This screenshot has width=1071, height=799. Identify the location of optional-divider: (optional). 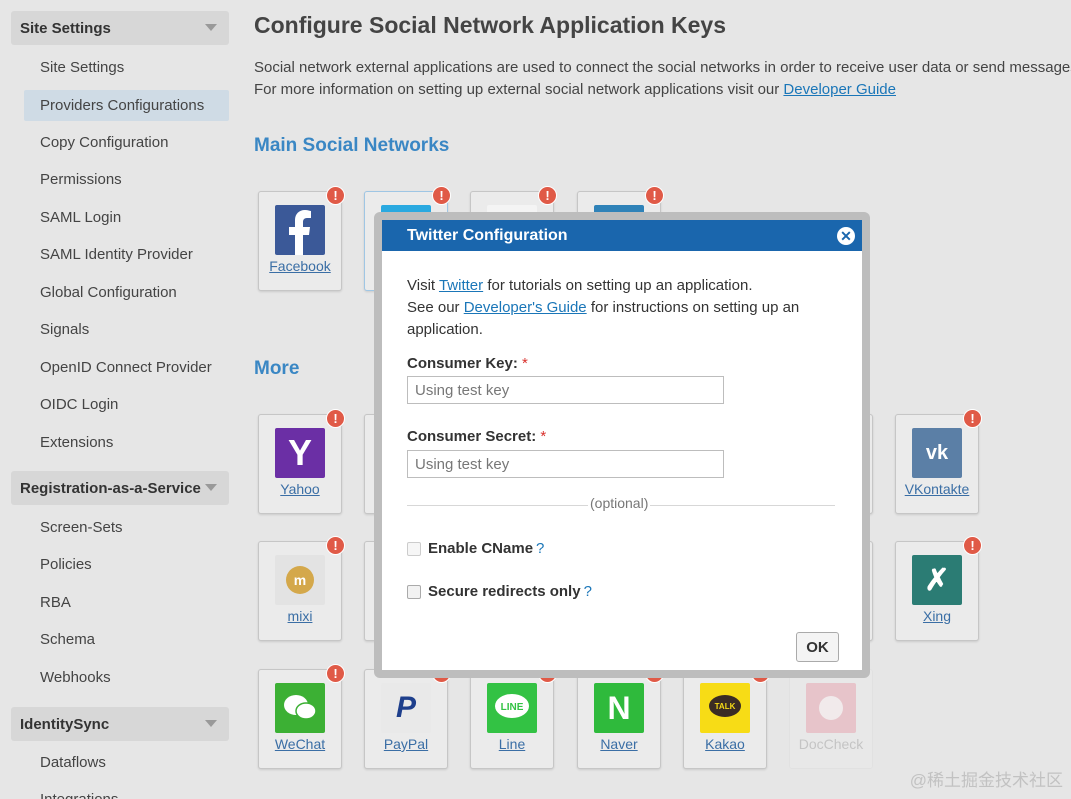
(621, 503).